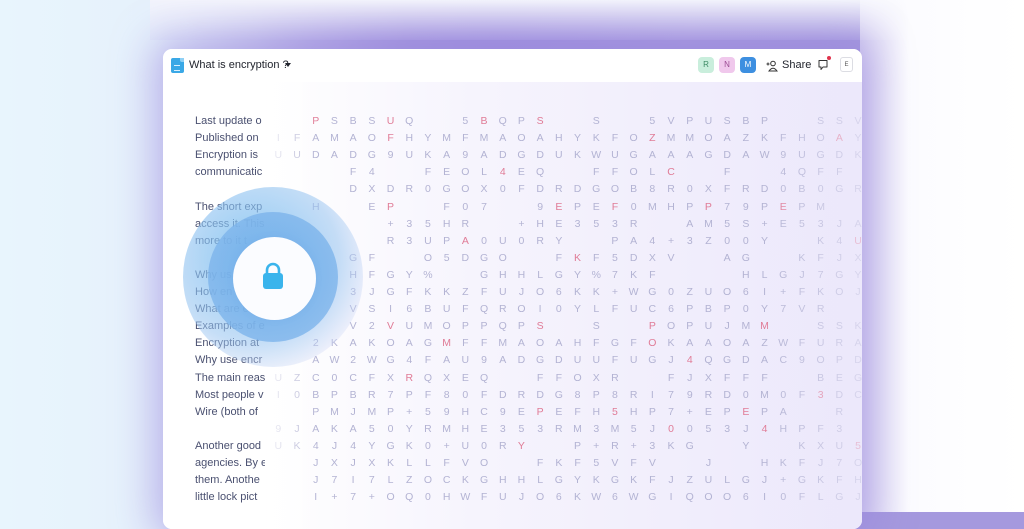  What do you see at coordinates (746, 138) in the screenshot?
I see `cipher-char: Z` at bounding box center [746, 138].